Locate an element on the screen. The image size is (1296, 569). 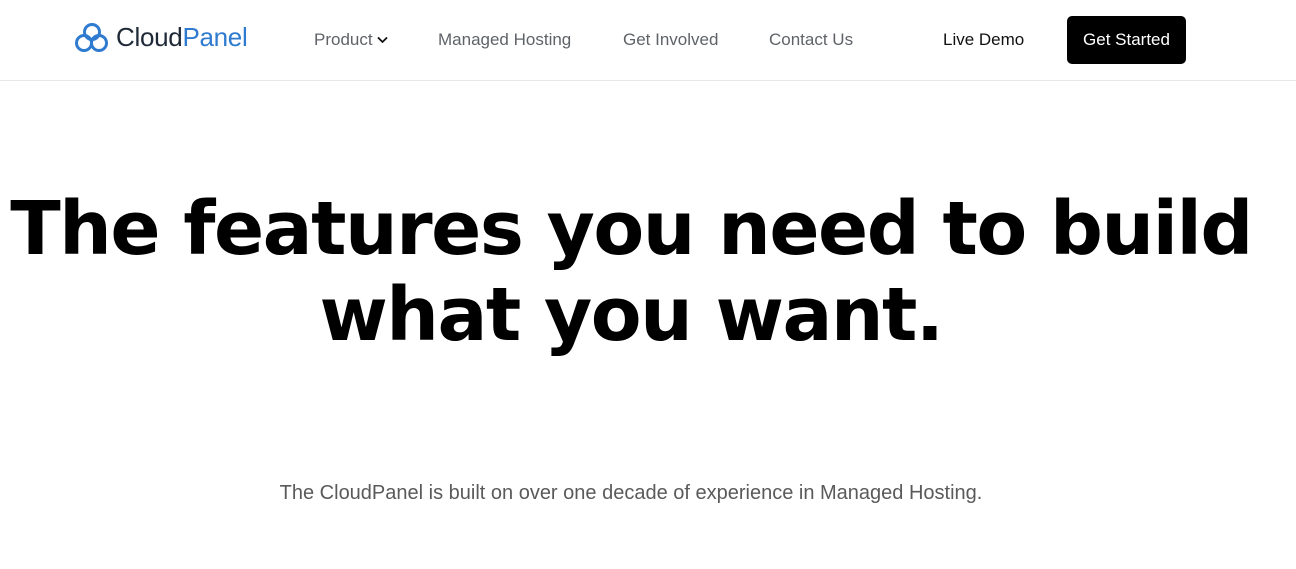
nav-get-involved: Get Involved is located at coordinates (670, 40).